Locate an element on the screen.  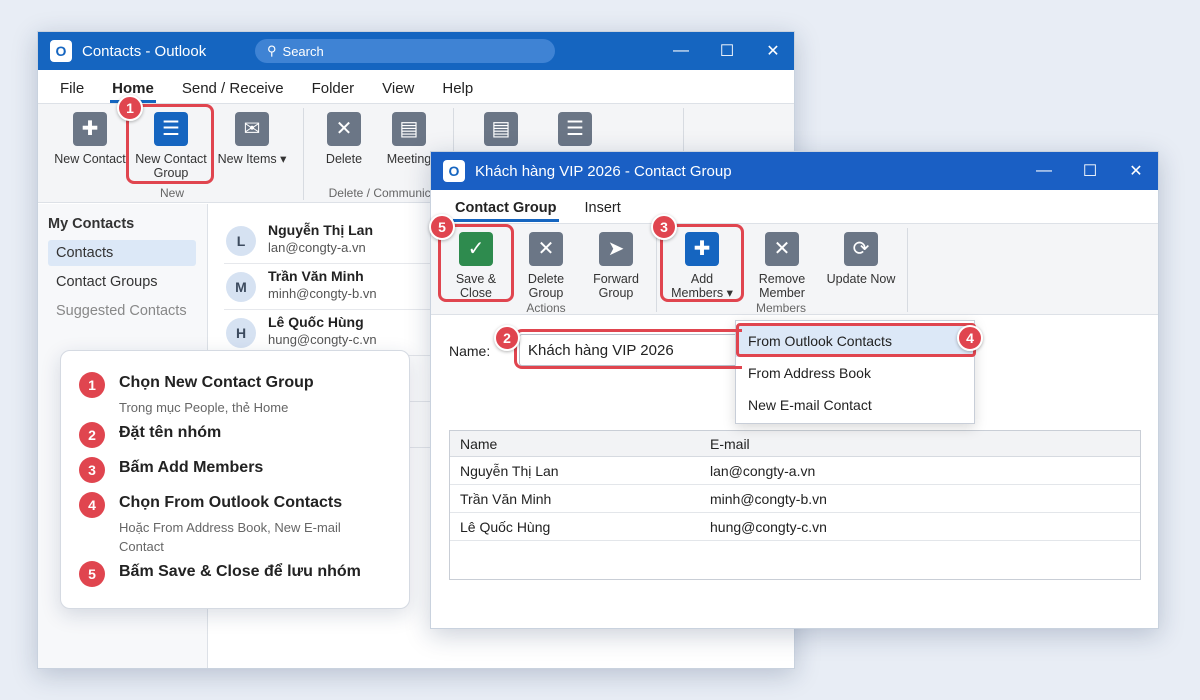
table-row: Trần Văn Minh minh@congty-b.vn is located at coordinates (795, 499).